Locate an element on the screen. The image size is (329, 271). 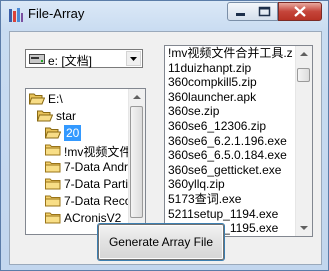
maximize-button is located at coordinates (265, 11).